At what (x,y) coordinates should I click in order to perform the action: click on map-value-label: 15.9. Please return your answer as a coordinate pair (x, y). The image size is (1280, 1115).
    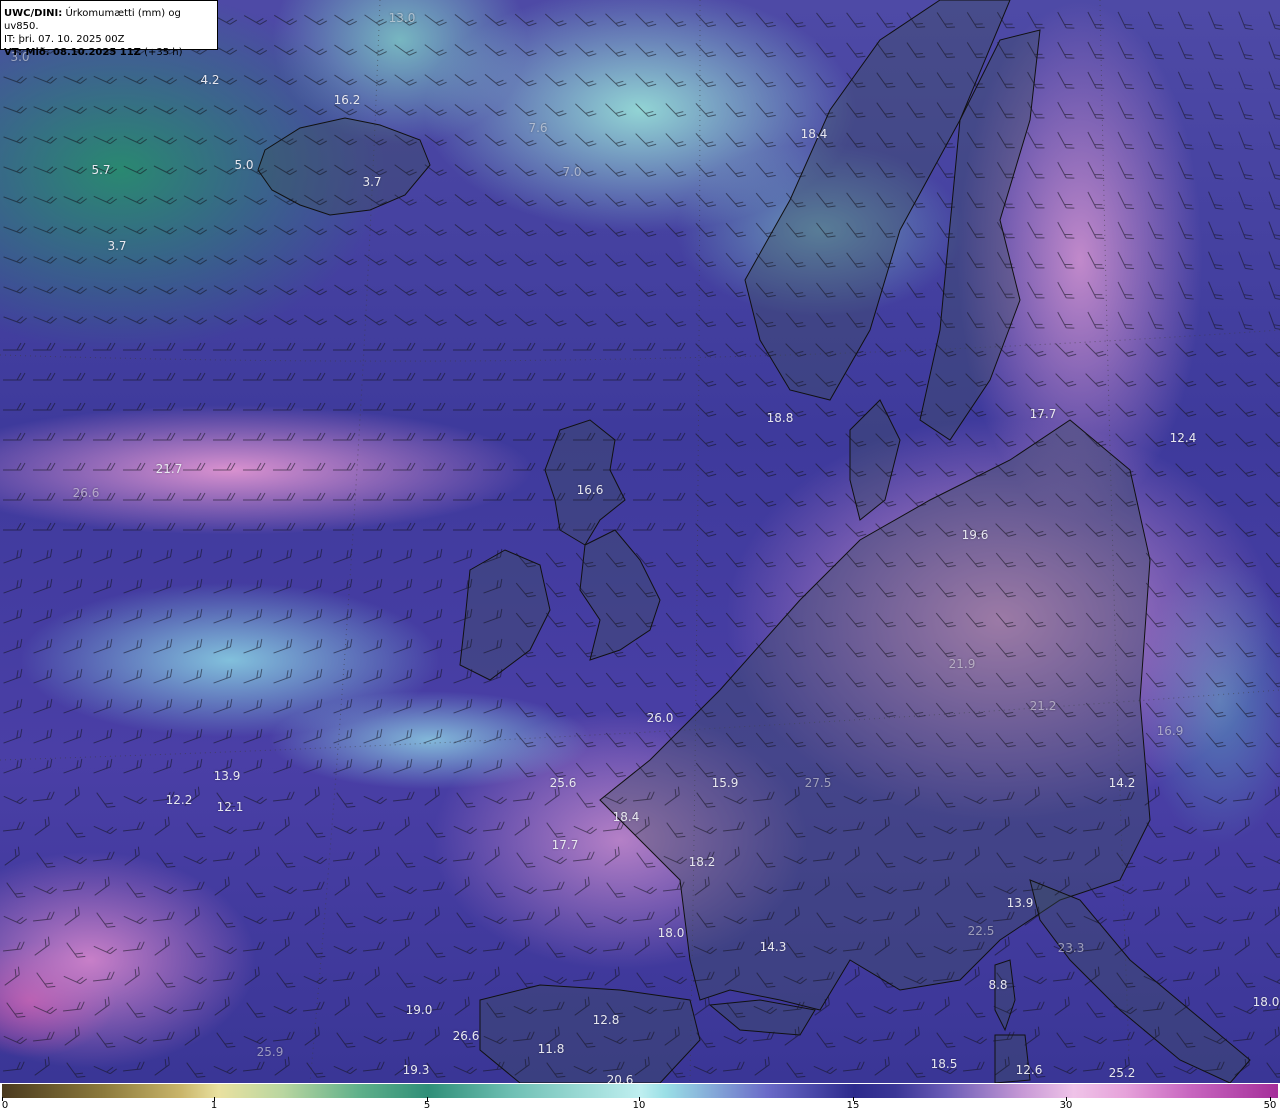
    Looking at the image, I should click on (725, 783).